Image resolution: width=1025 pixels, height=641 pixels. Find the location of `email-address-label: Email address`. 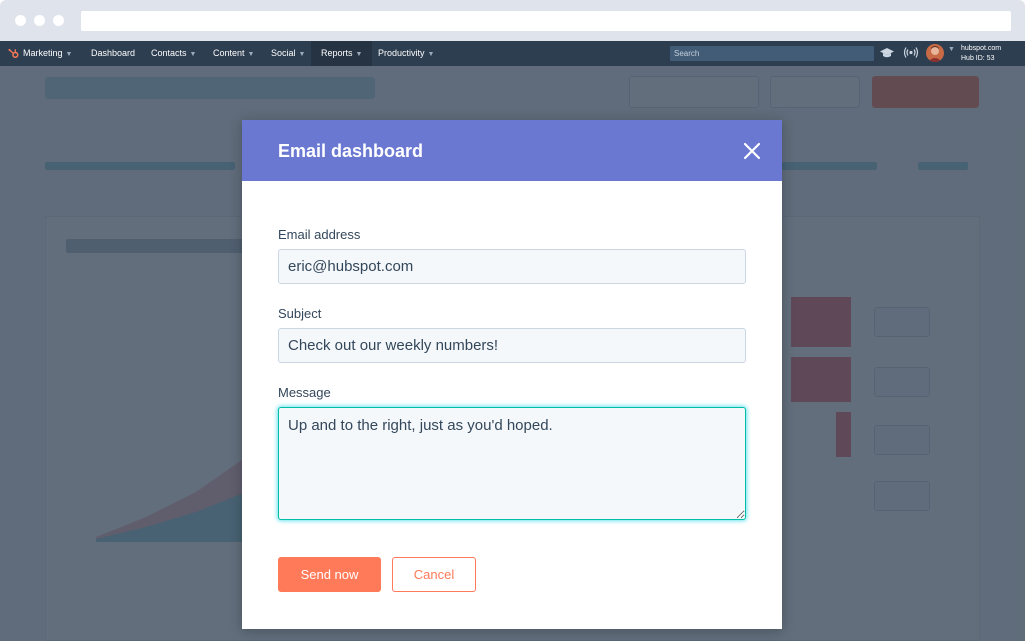

email-address-label: Email address is located at coordinates (319, 234).